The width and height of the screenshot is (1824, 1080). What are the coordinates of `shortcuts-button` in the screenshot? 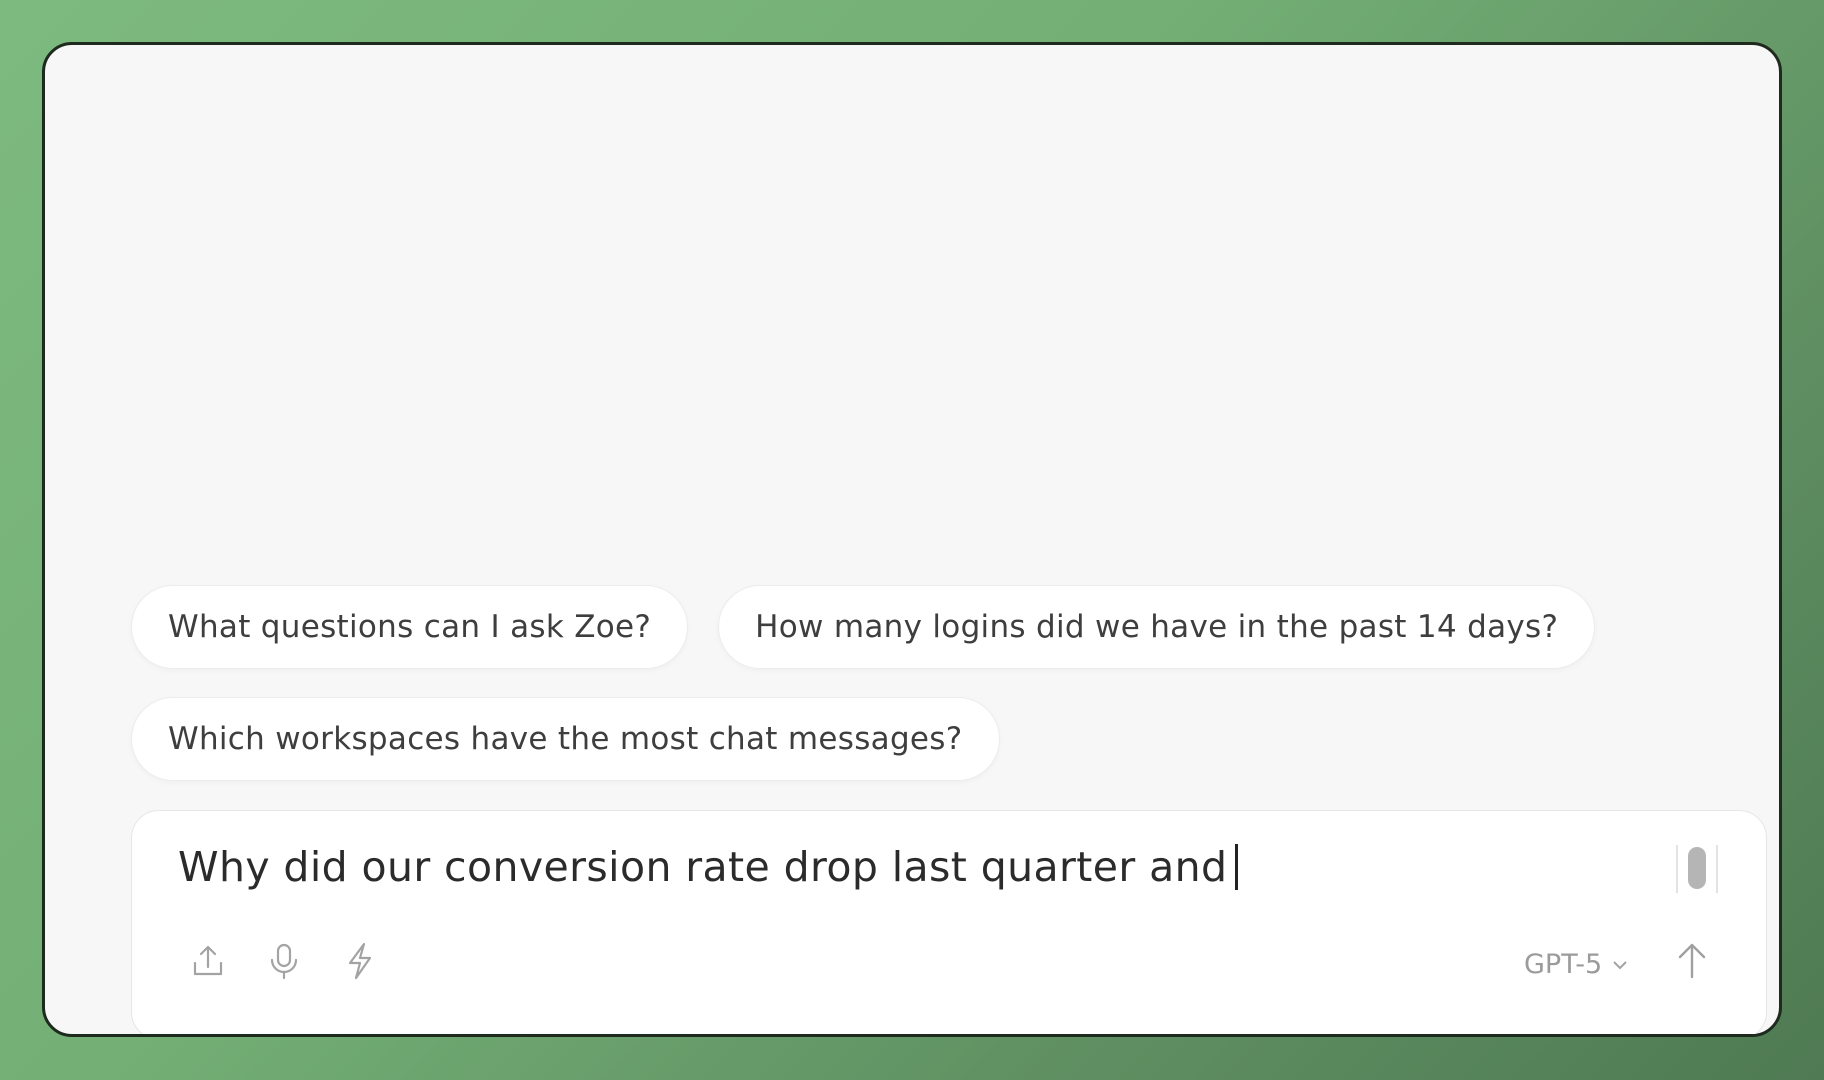 It's located at (360, 961).